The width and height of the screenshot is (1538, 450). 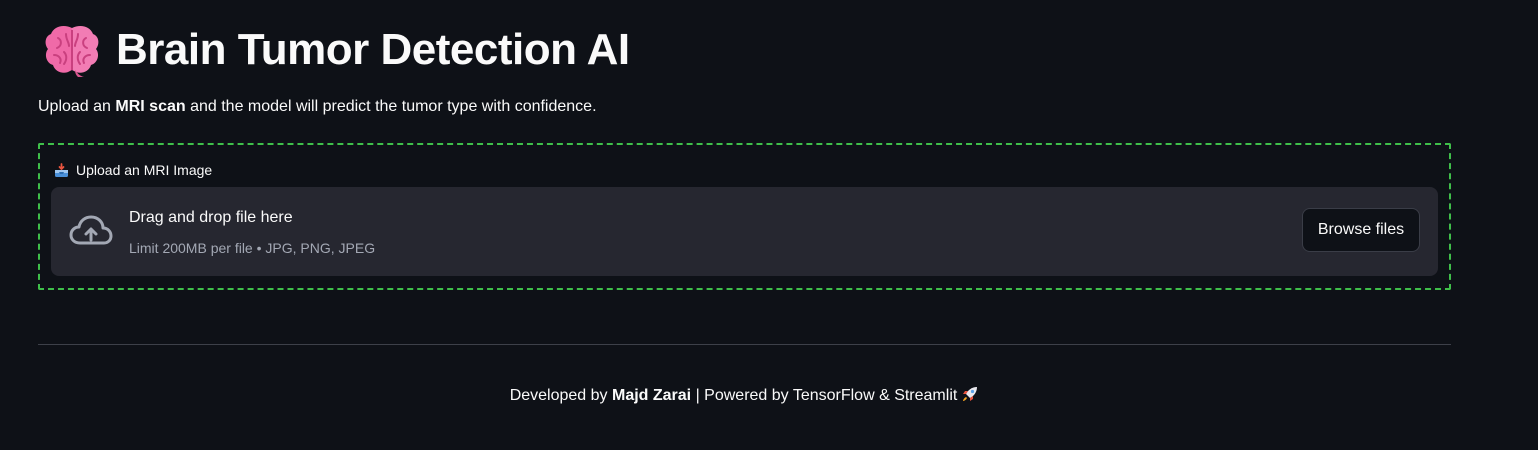 What do you see at coordinates (252, 248) in the screenshot?
I see `file-limit-hint: Limit 200MB per file • JPG, PNG, JPEG` at bounding box center [252, 248].